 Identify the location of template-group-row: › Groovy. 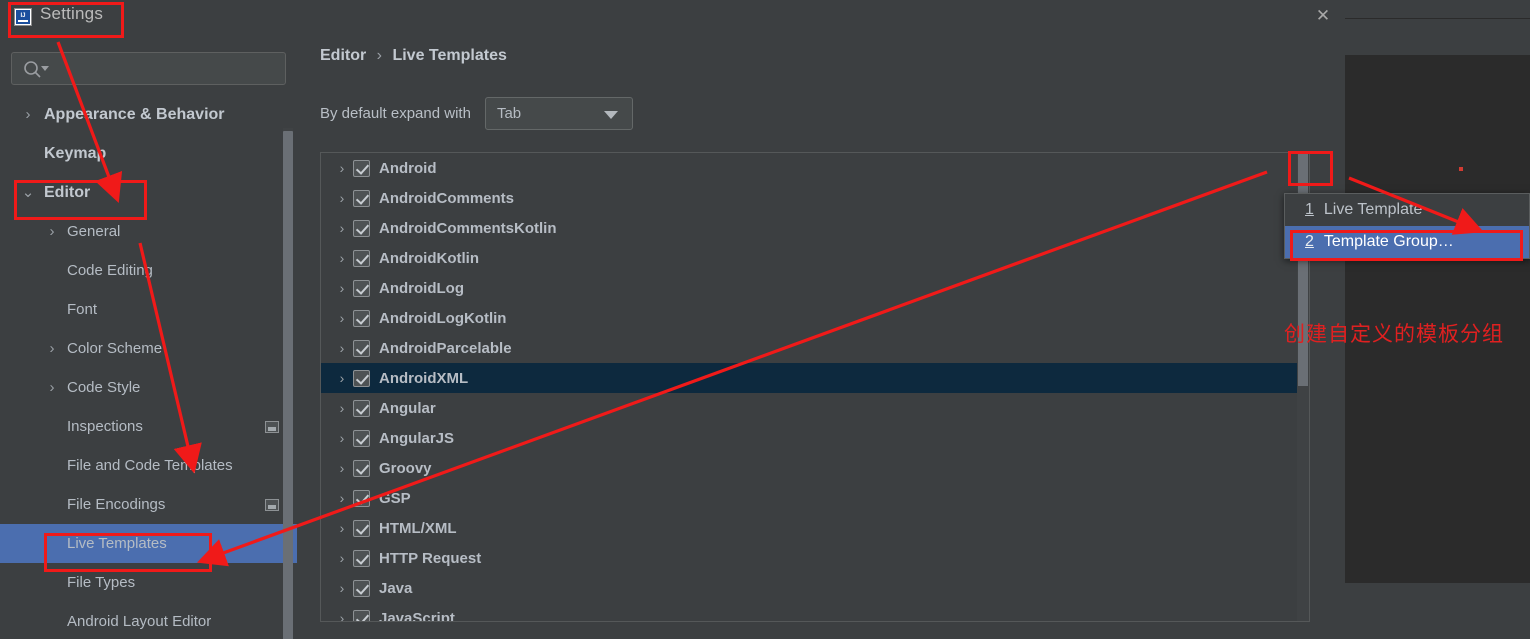
(815, 468).